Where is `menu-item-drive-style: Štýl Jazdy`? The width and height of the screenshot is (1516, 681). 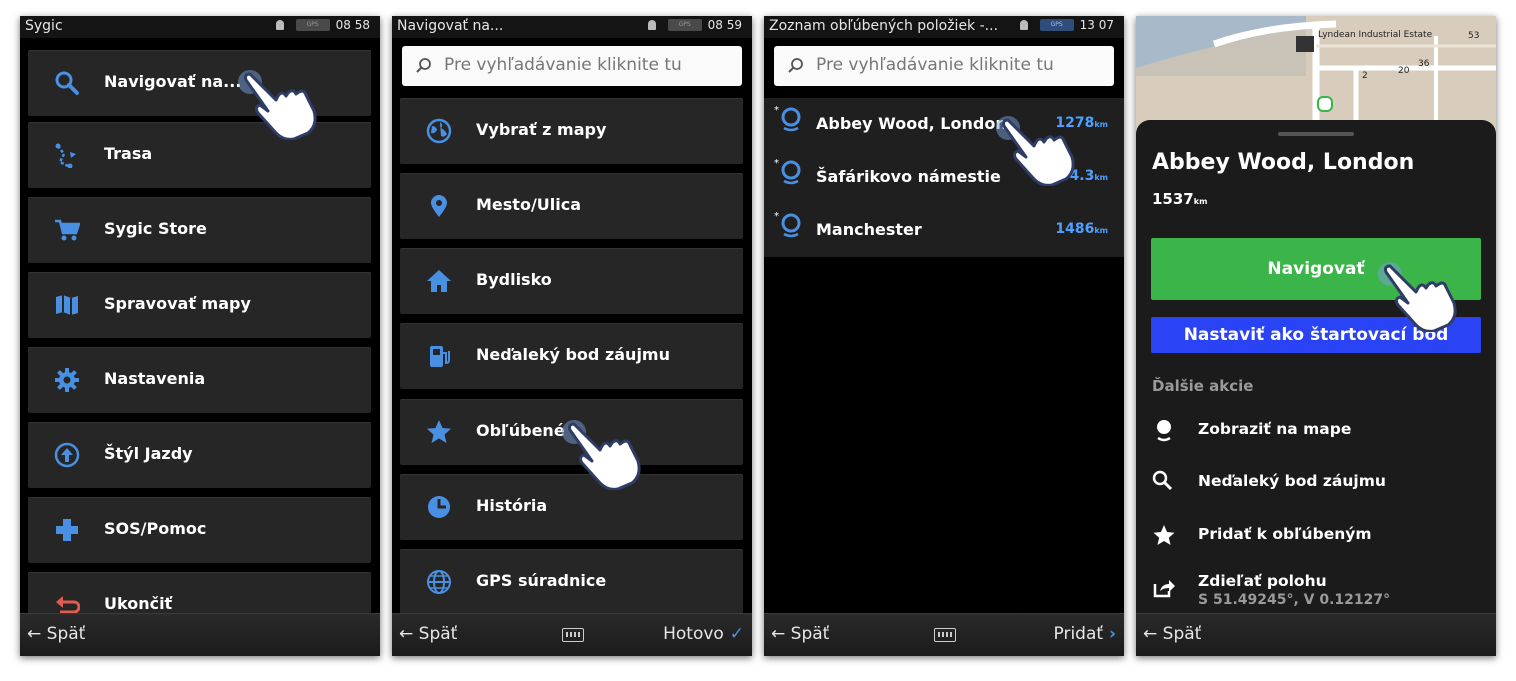
menu-item-drive-style: Štýl Jazdy is located at coordinates (199, 455).